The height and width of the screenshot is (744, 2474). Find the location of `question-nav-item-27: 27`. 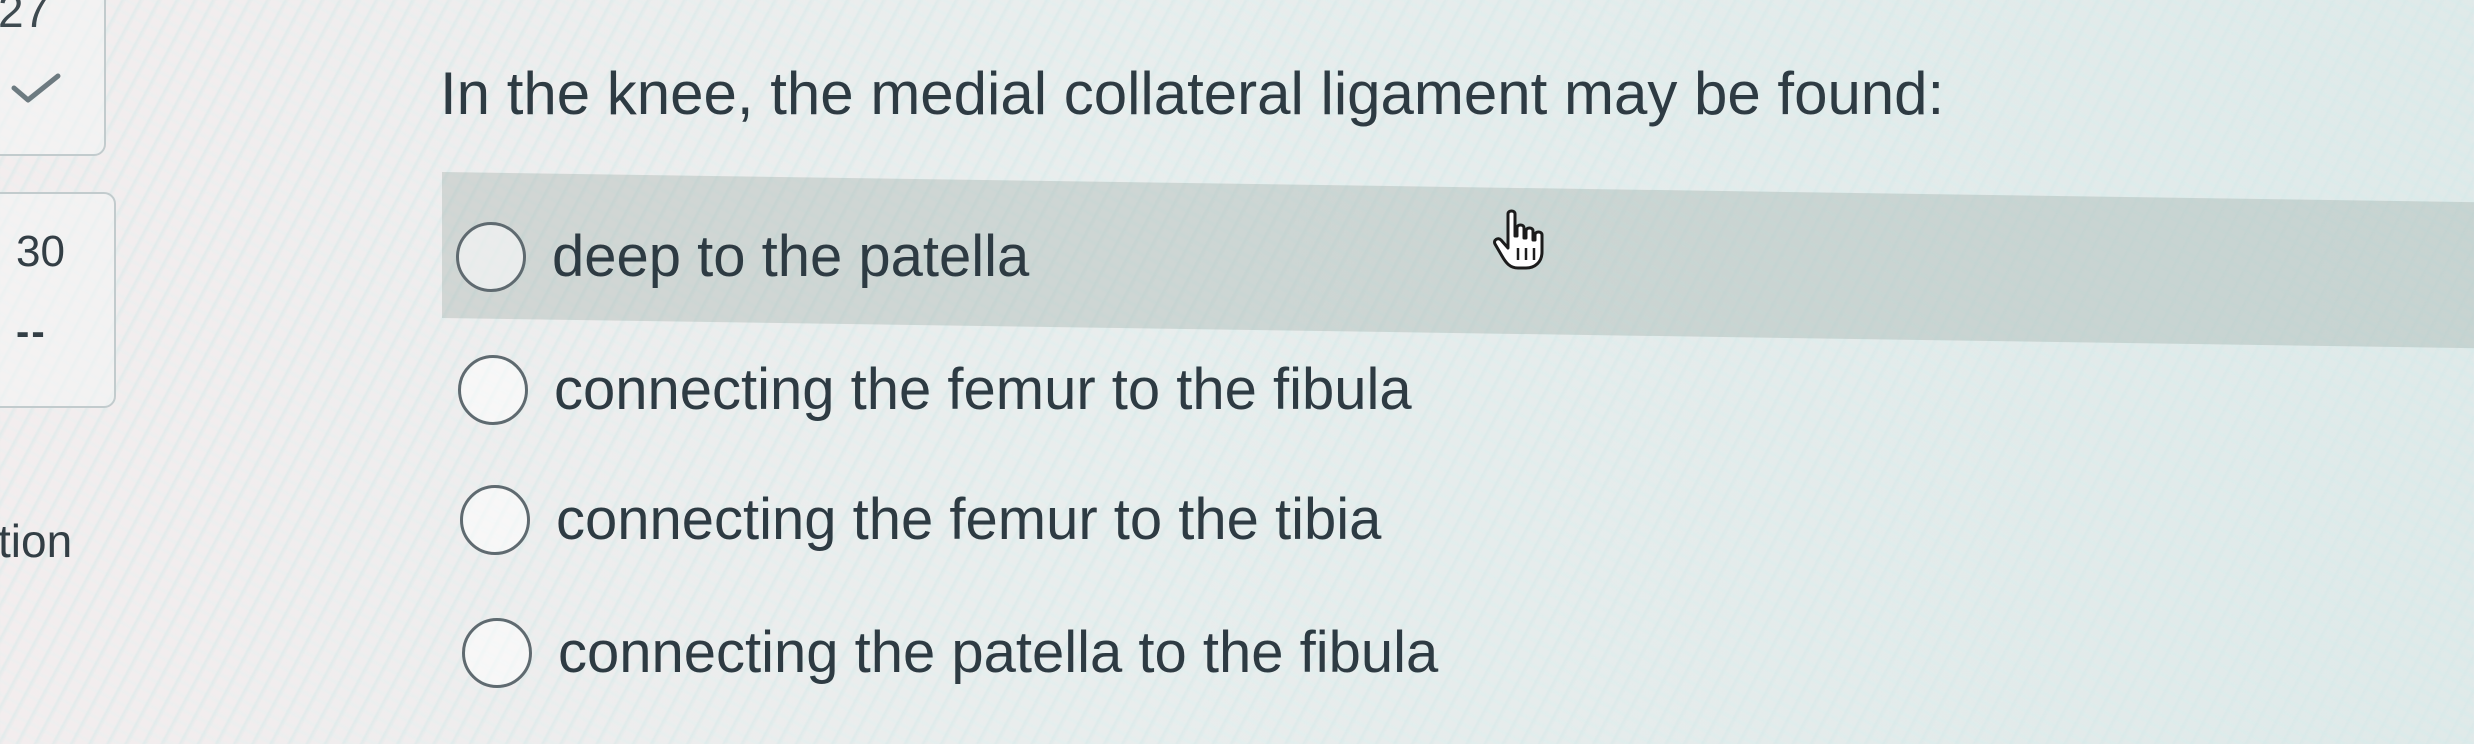

question-nav-item-27: 27 is located at coordinates (53, 78).